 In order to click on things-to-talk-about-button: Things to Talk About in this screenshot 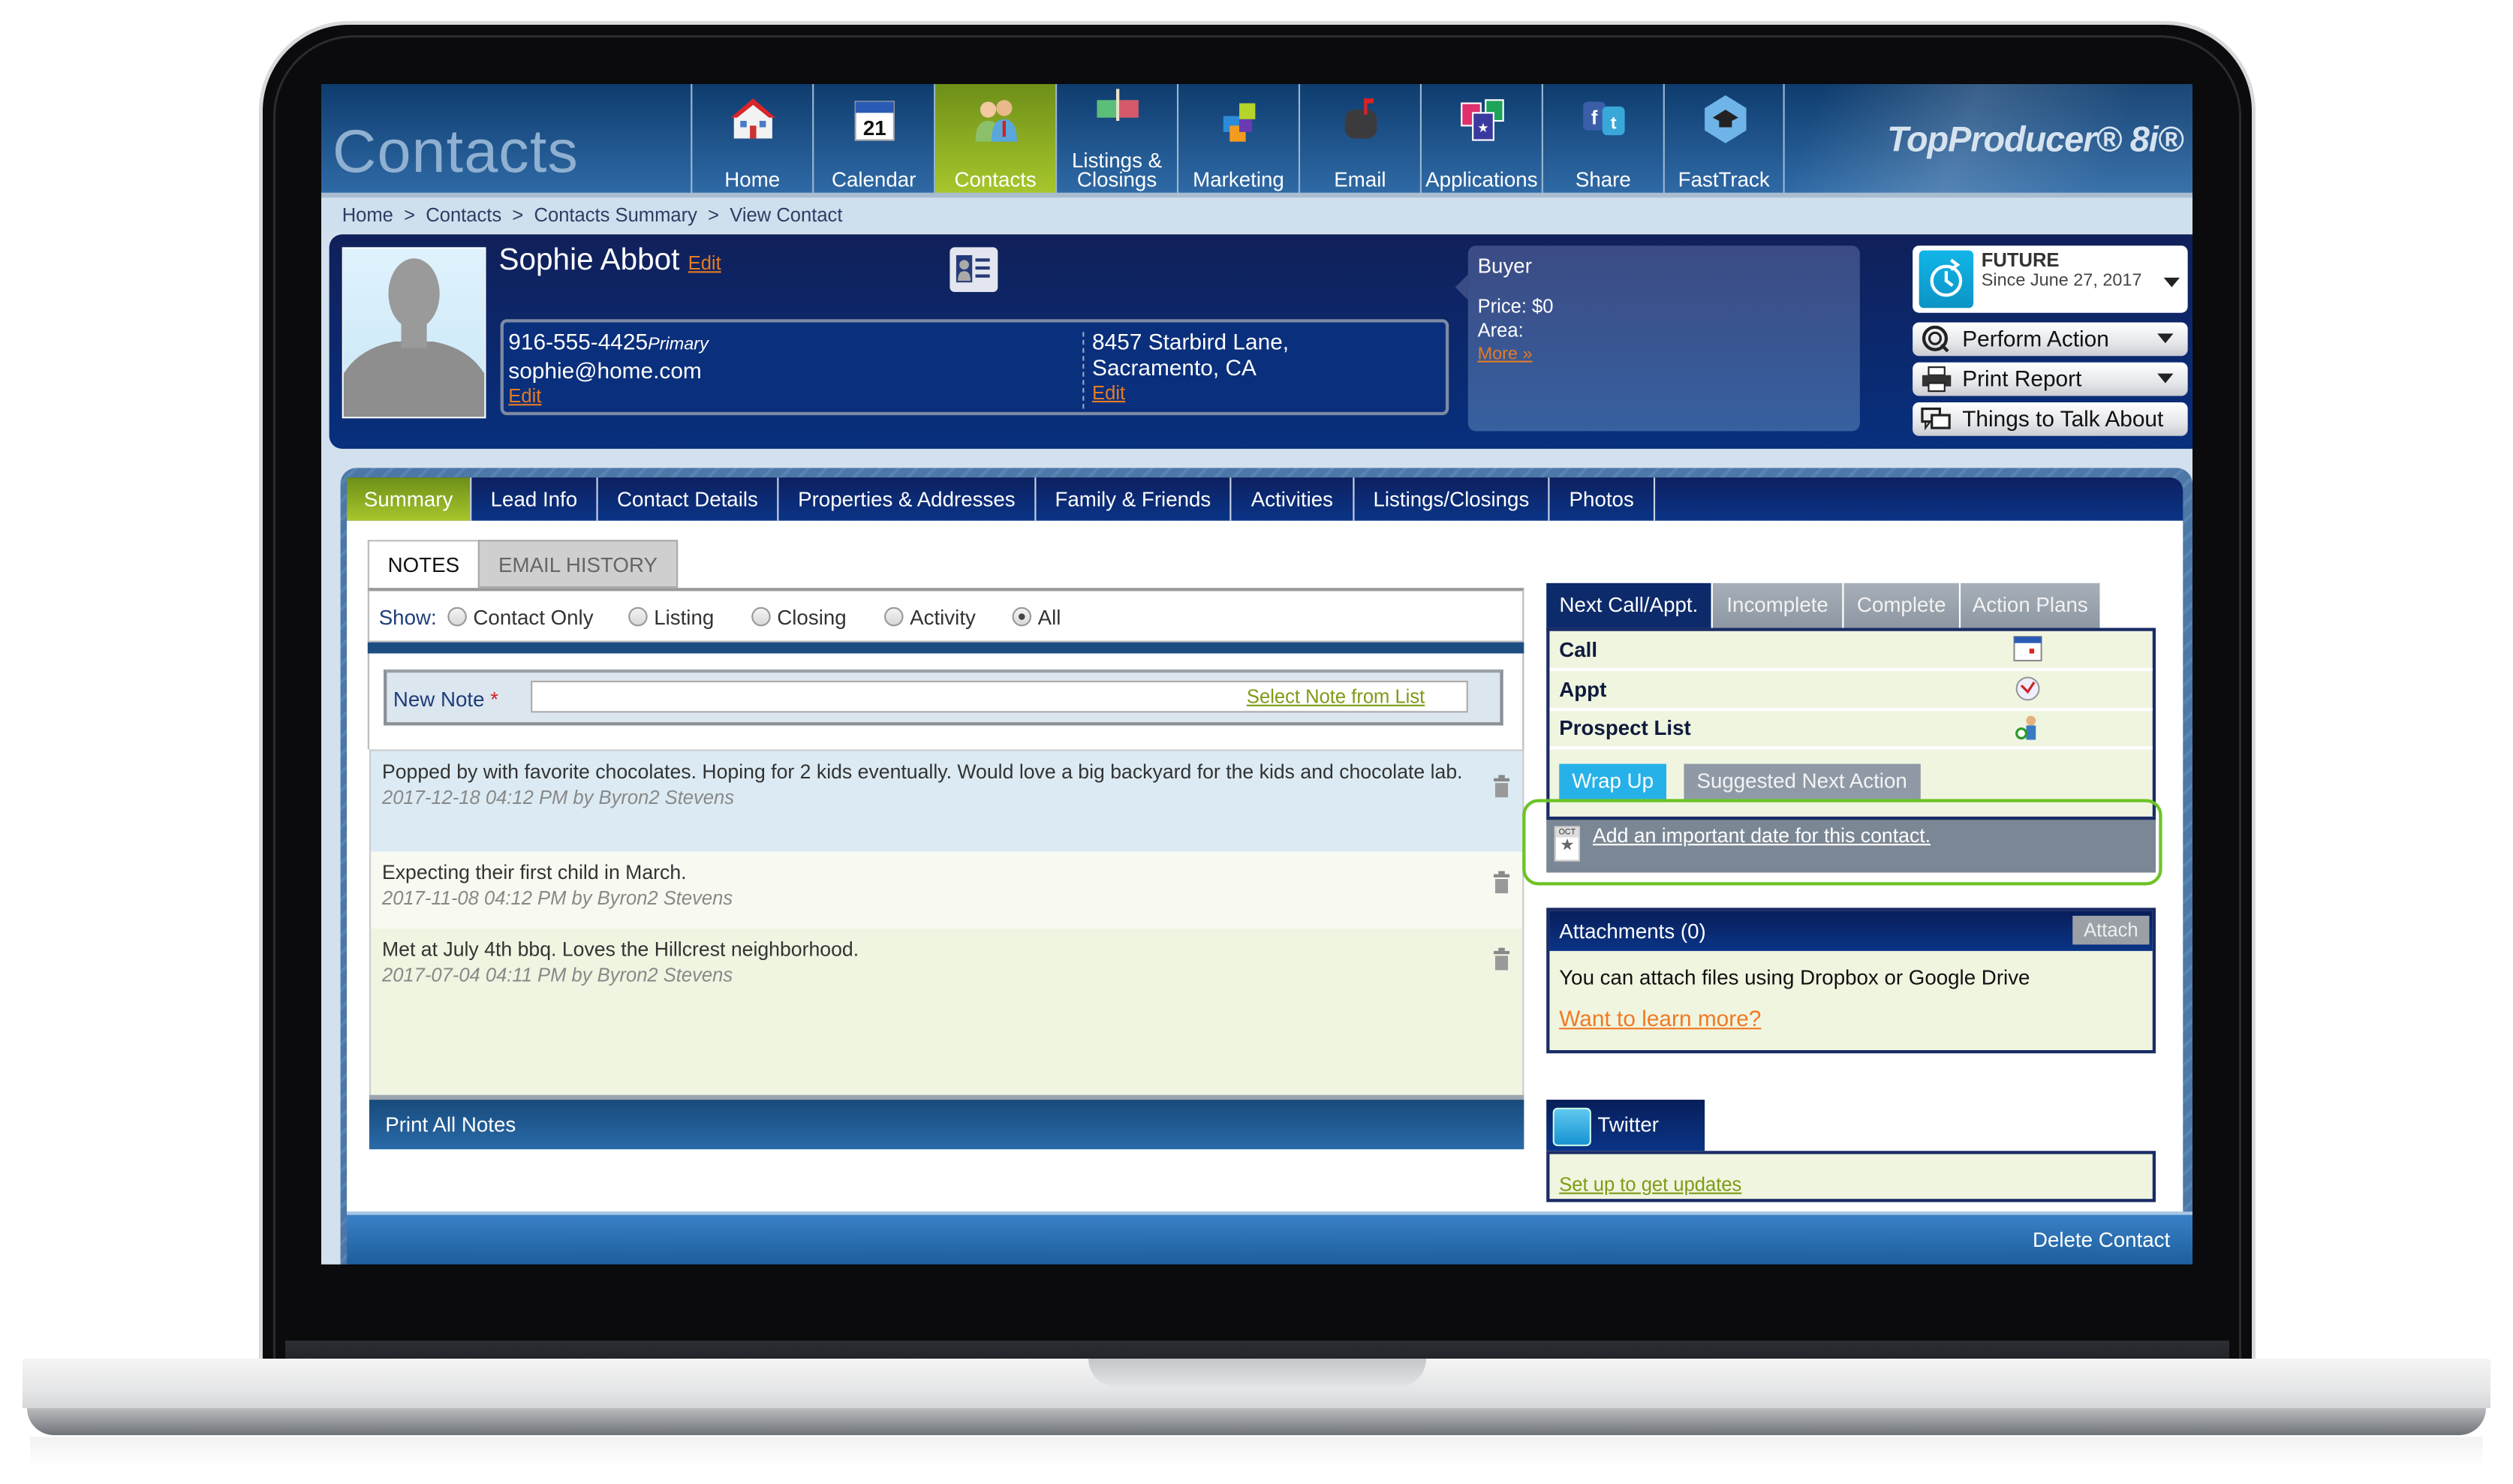, I will do `click(2050, 419)`.